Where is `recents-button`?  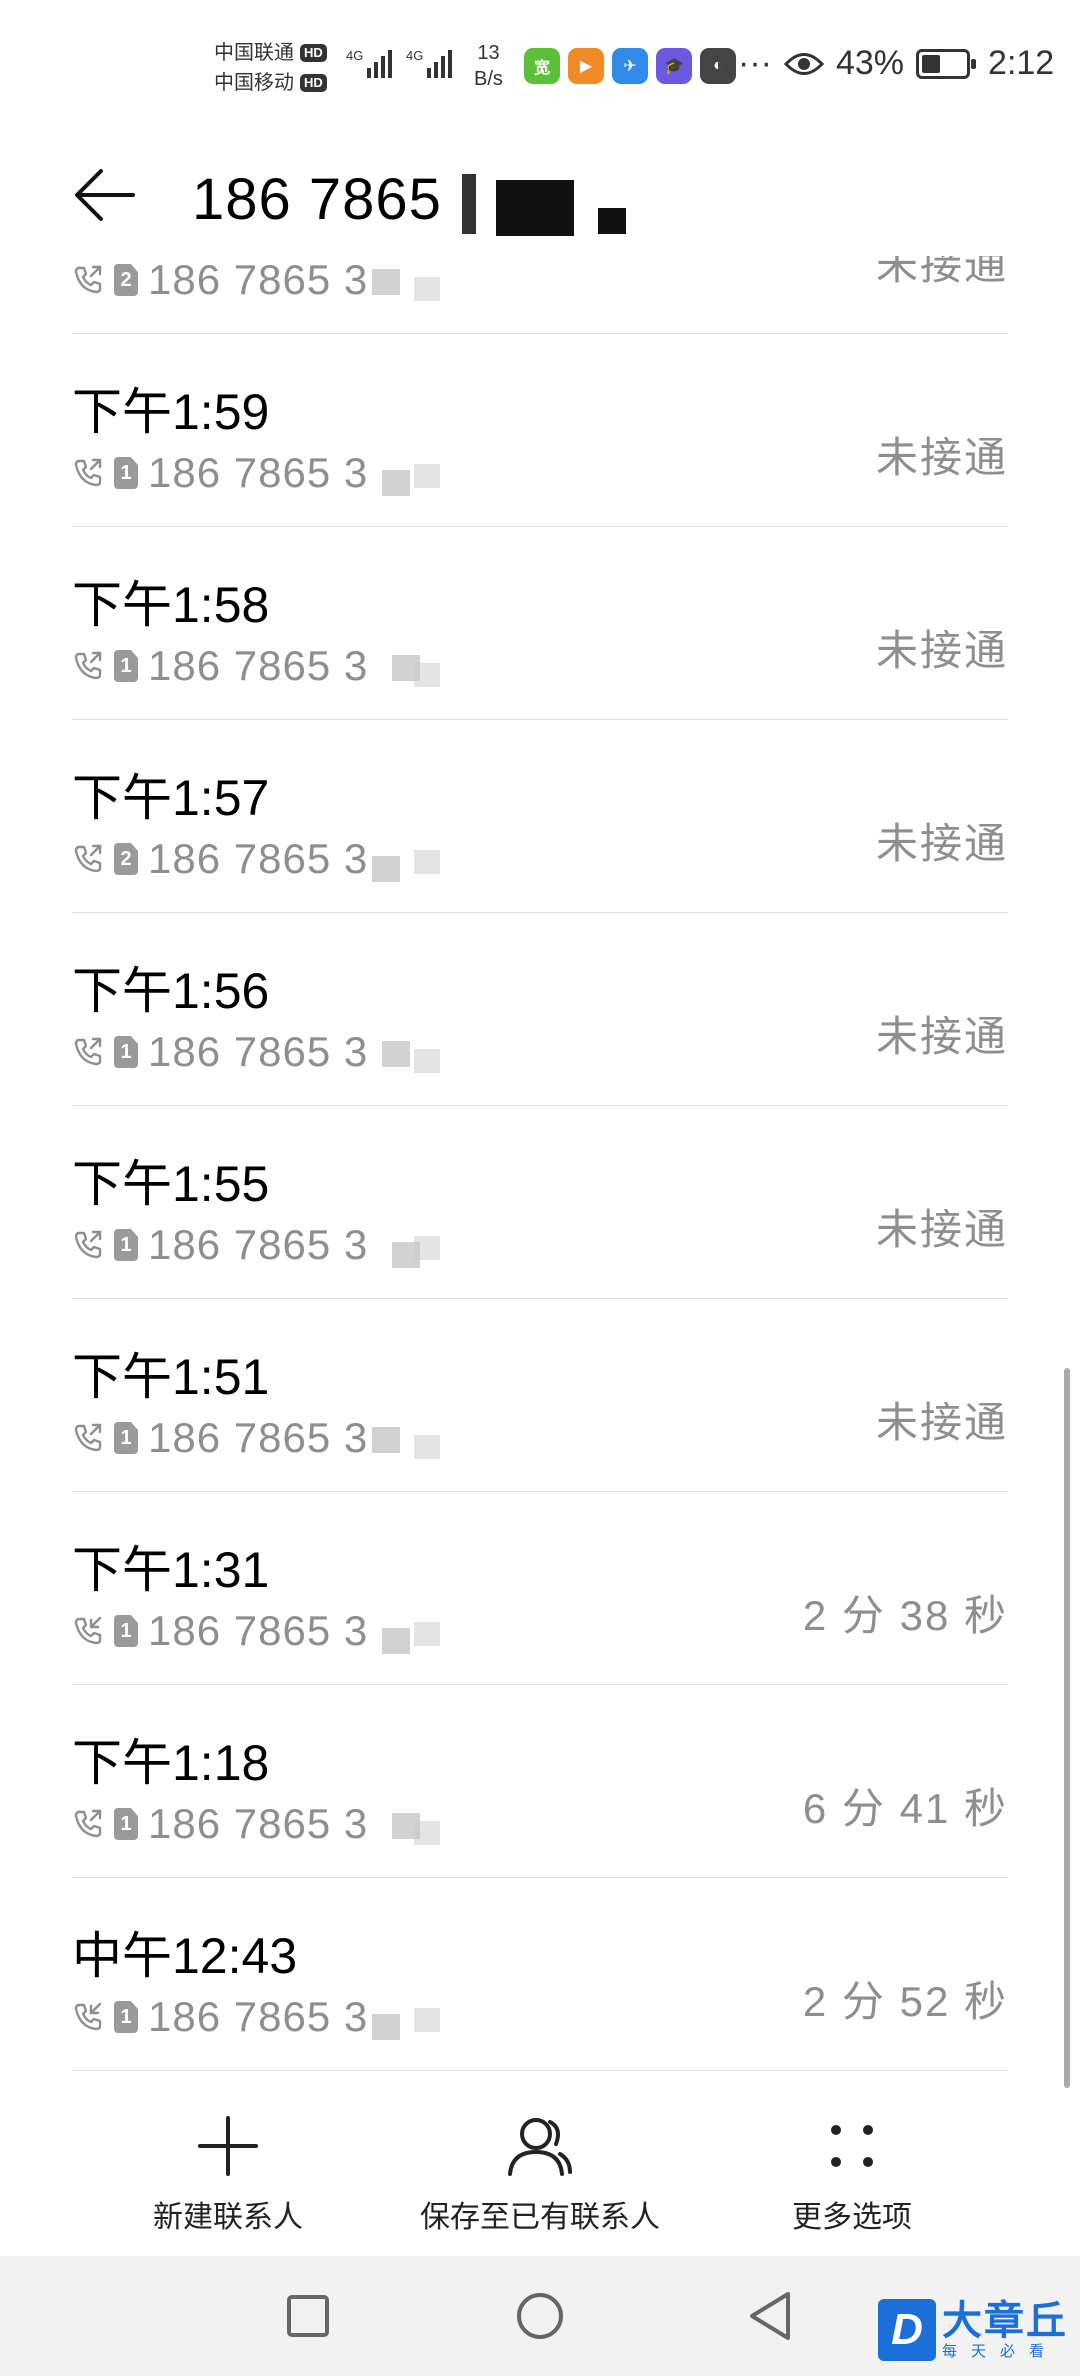
recents-button is located at coordinates (308, 2316).